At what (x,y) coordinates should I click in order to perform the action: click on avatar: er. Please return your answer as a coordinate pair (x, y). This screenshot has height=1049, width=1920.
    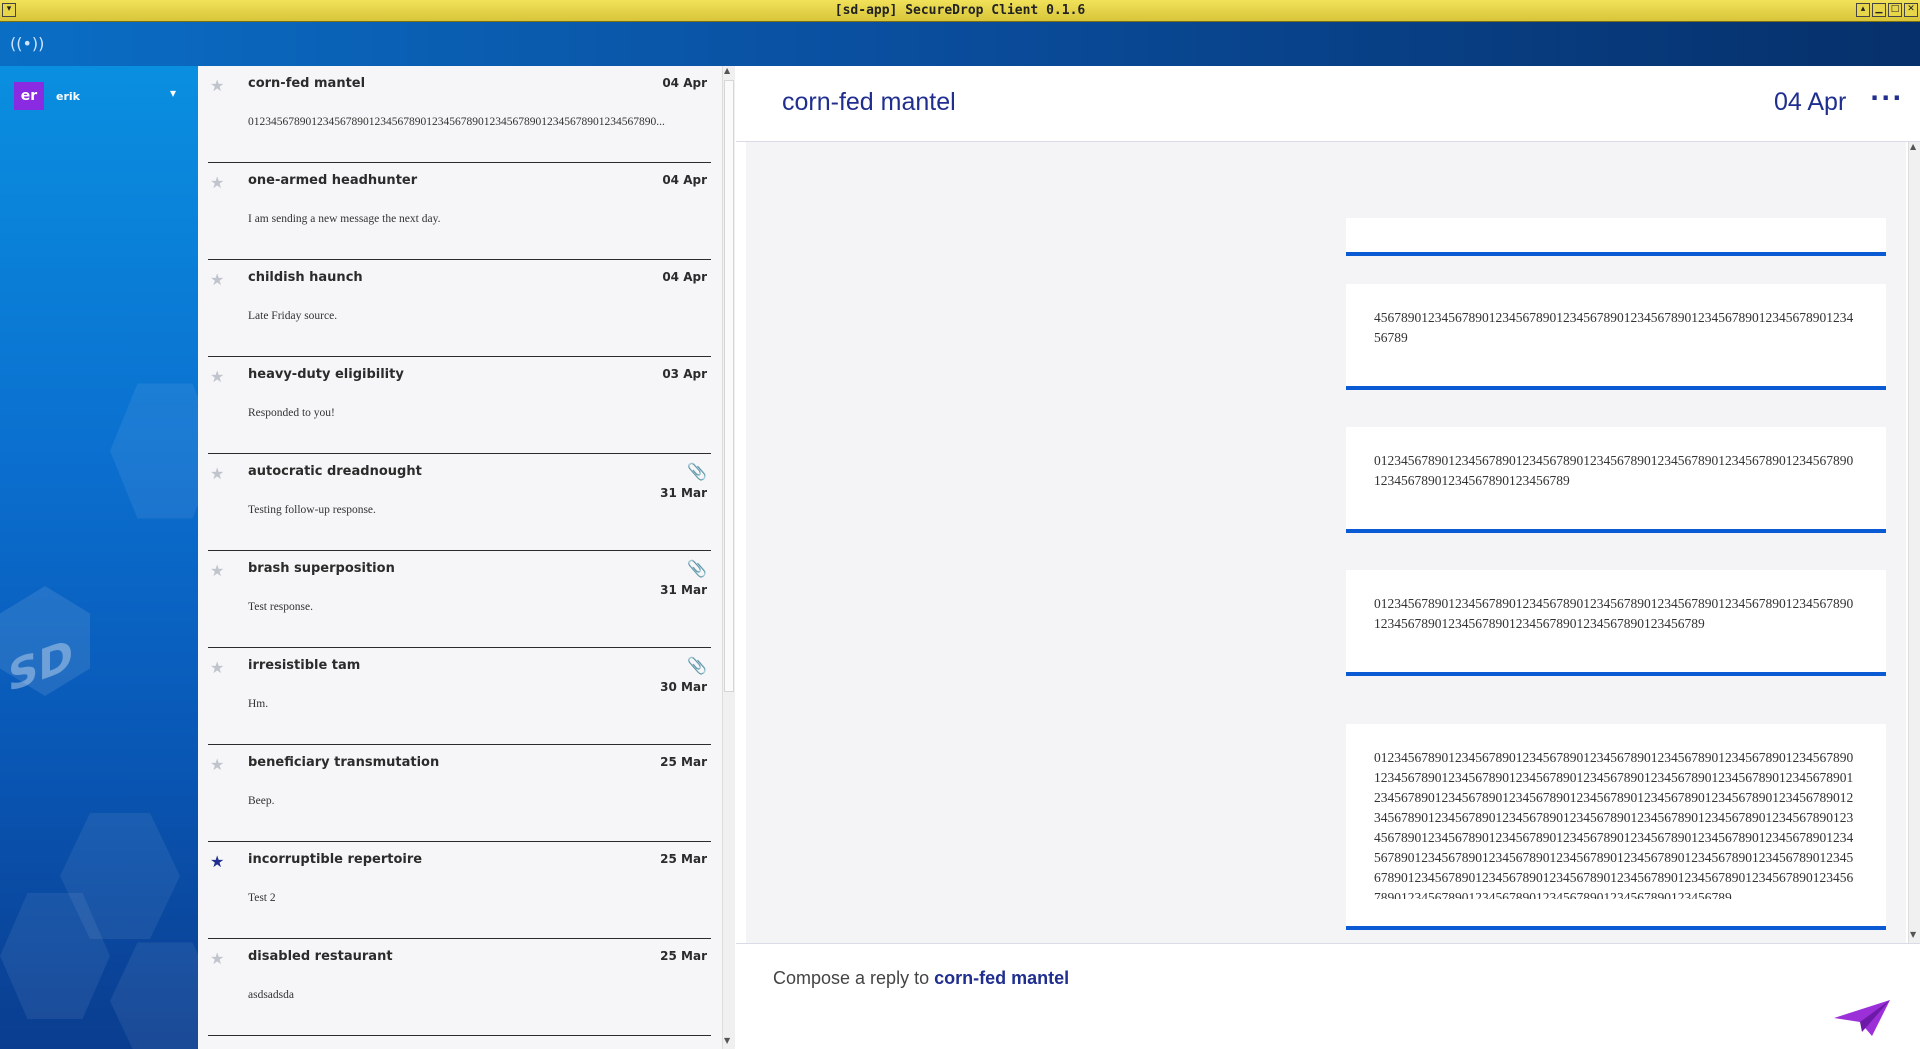
    Looking at the image, I should click on (29, 96).